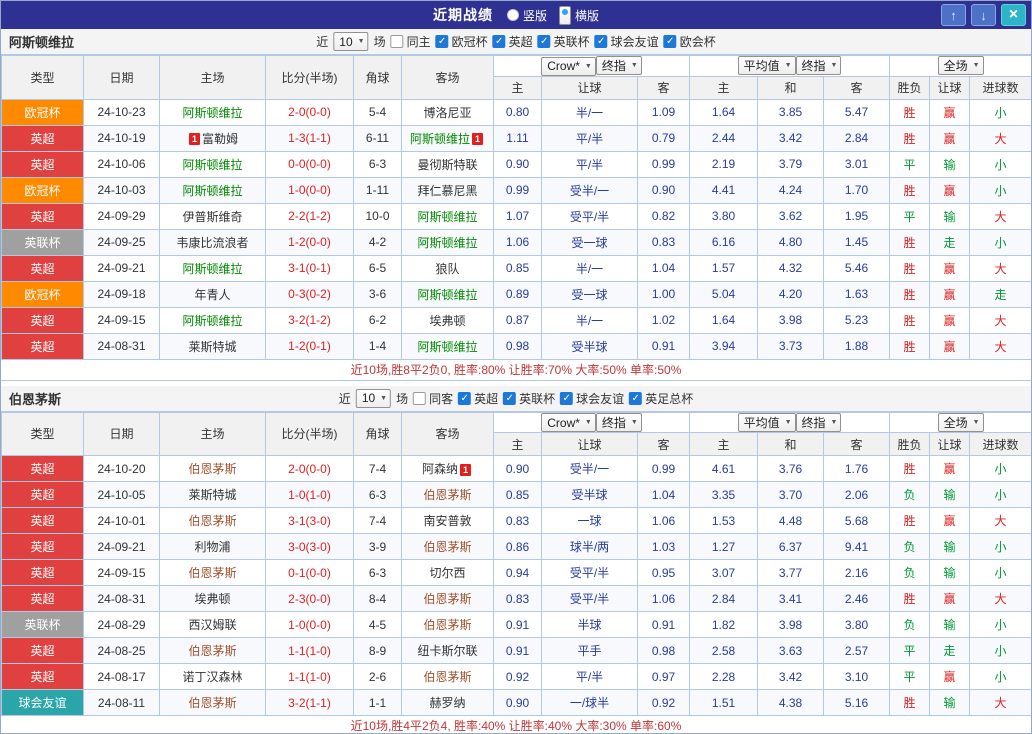 Image resolution: width=1032 pixels, height=734 pixels. Describe the element at coordinates (689, 41) in the screenshot. I see `league-filter-checkbox: ✓ 欧会杯` at that location.